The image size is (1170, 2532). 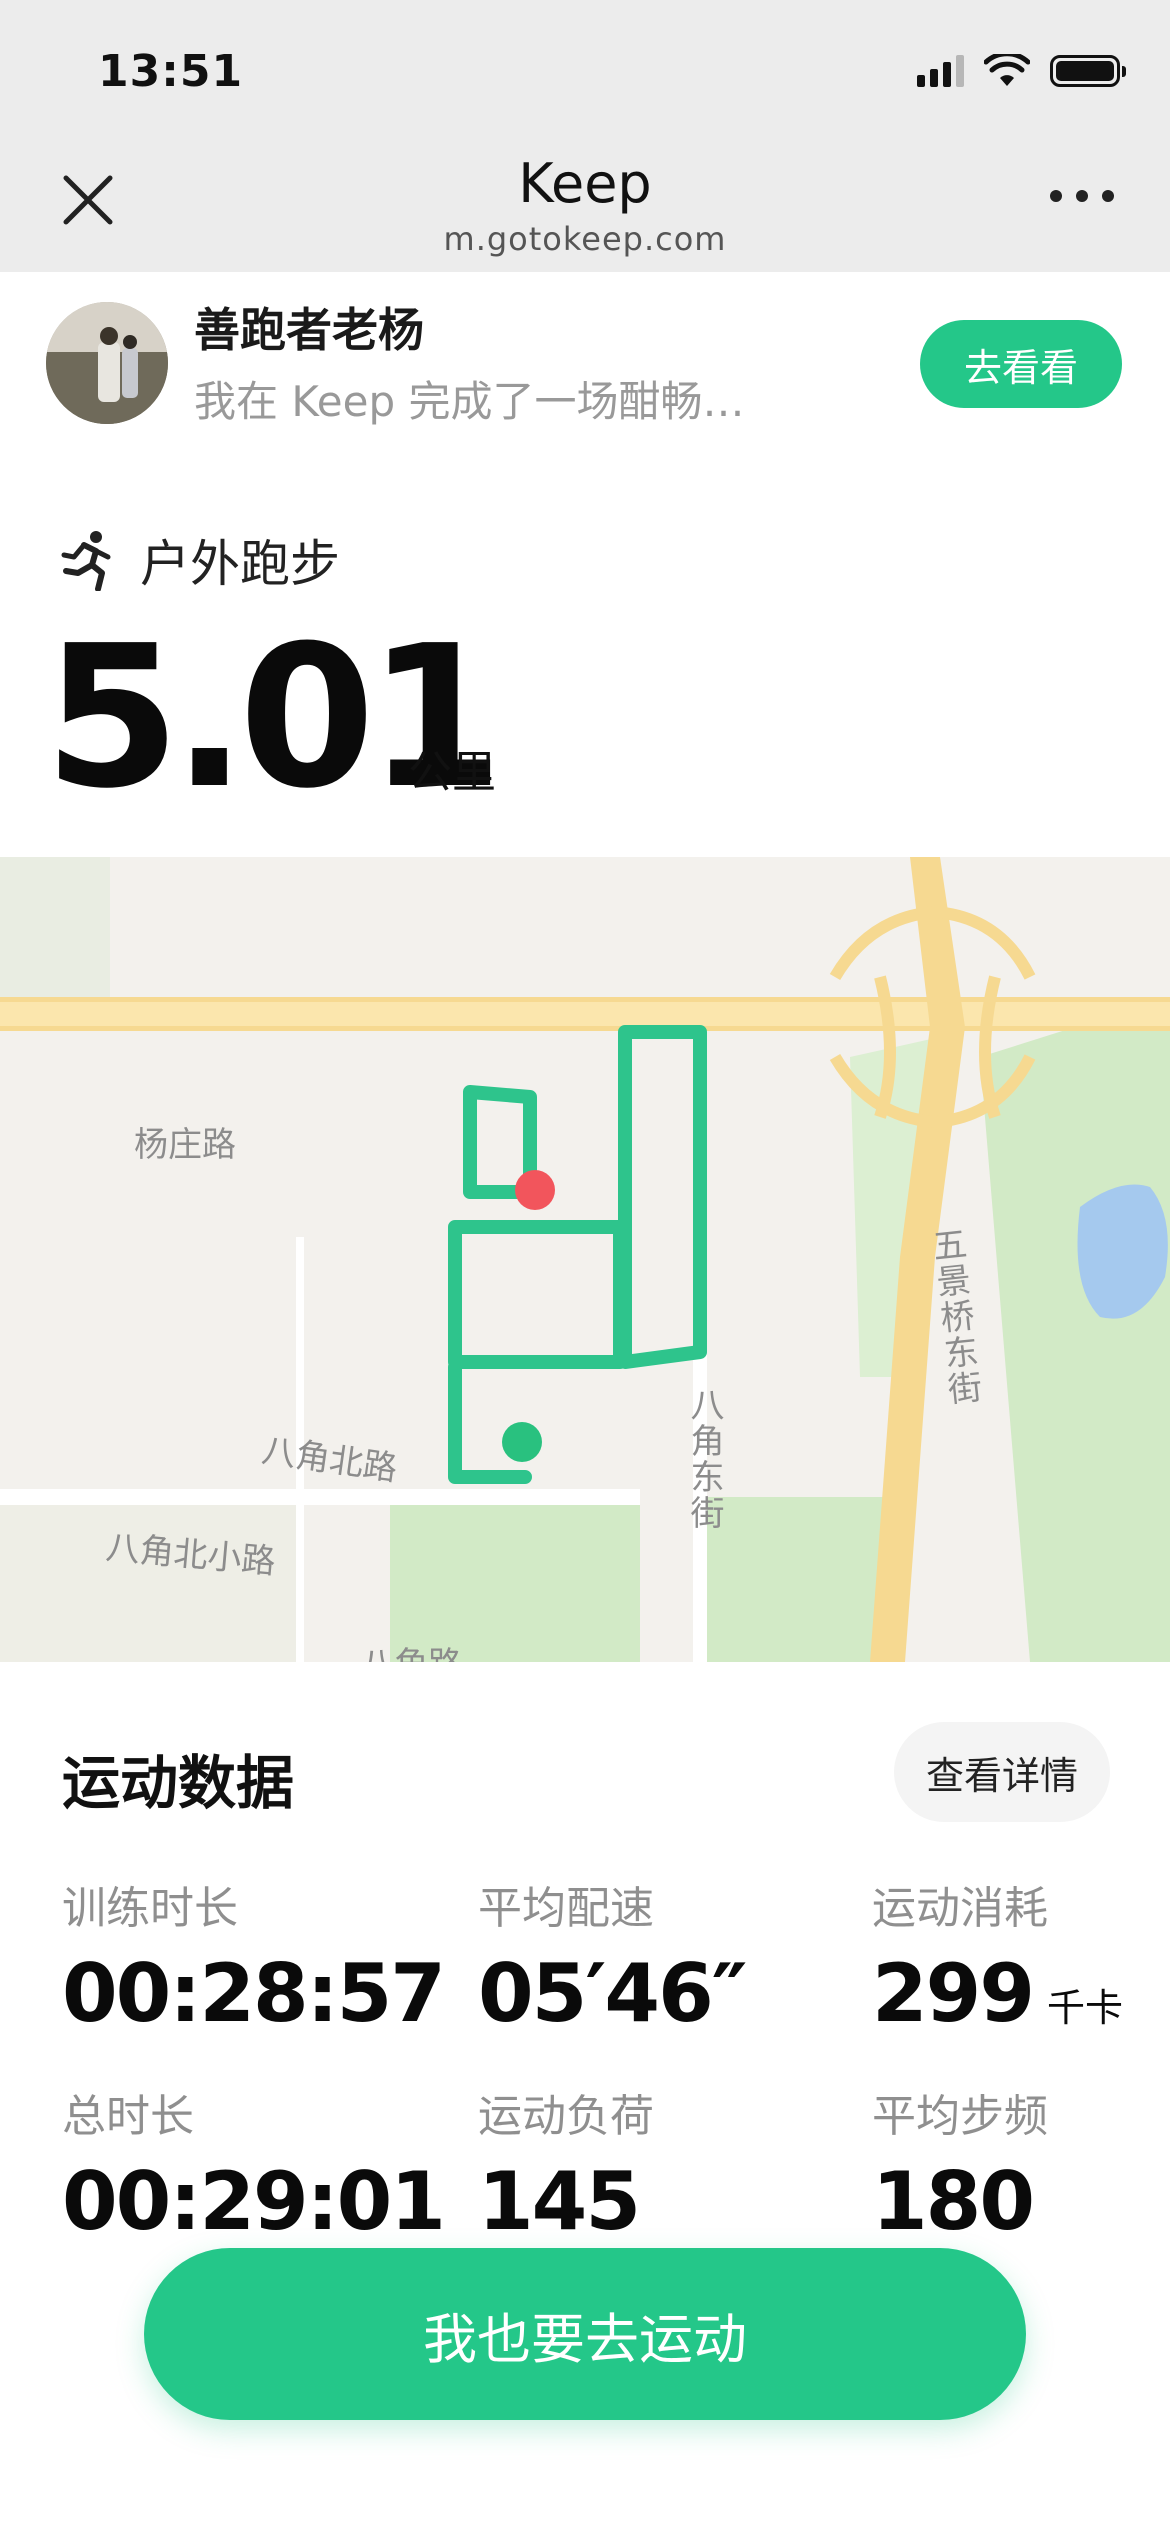 I want to click on end-marker-icon, so click(x=535, y=1190).